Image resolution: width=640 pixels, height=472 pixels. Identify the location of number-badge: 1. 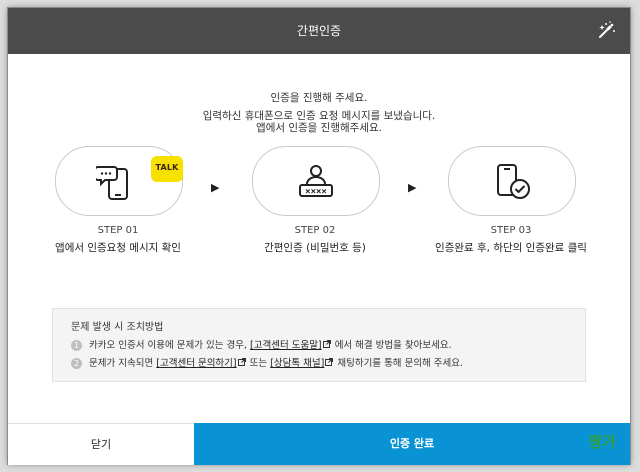
(76, 345).